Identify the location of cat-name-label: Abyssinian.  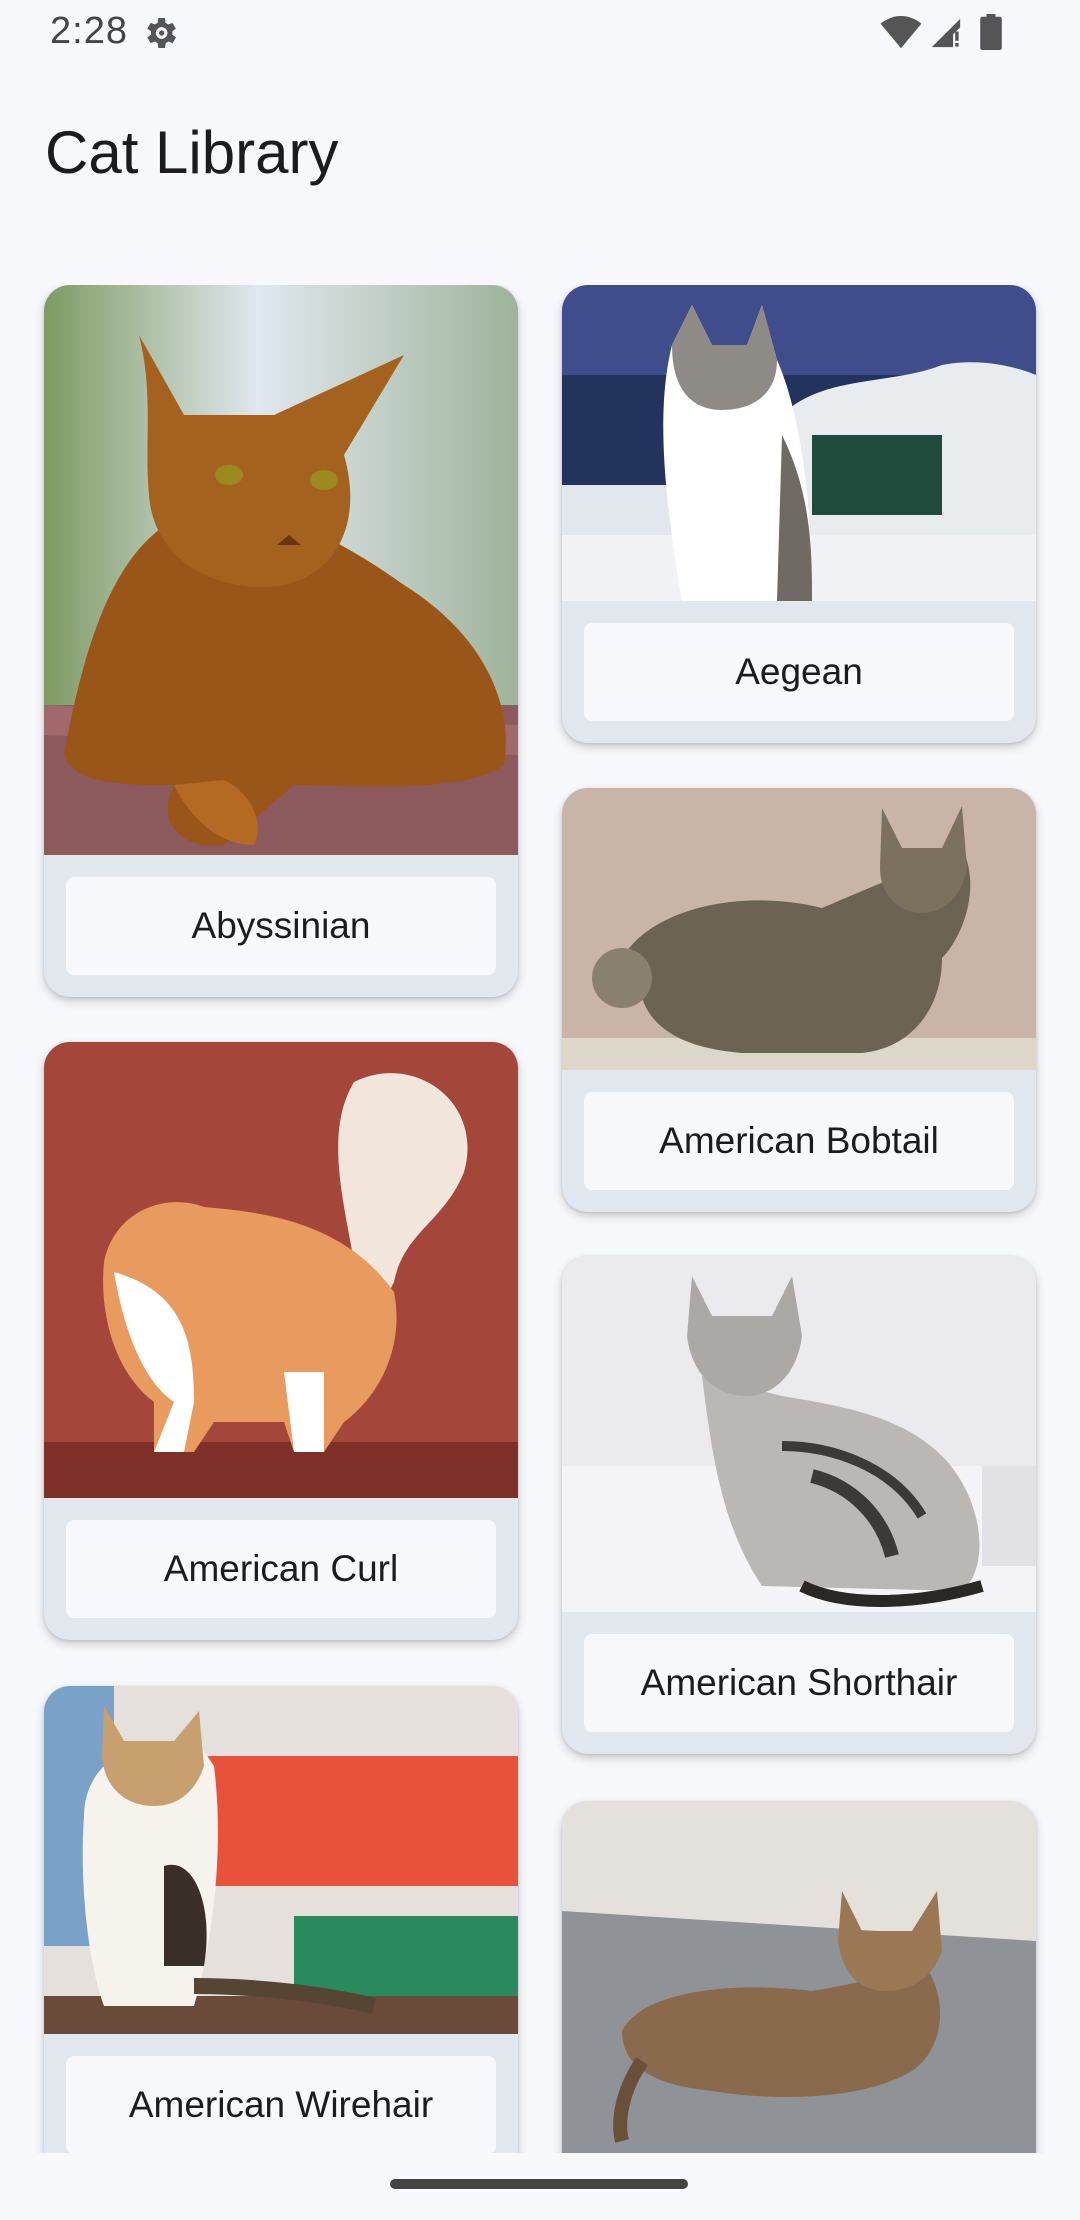
(281, 926).